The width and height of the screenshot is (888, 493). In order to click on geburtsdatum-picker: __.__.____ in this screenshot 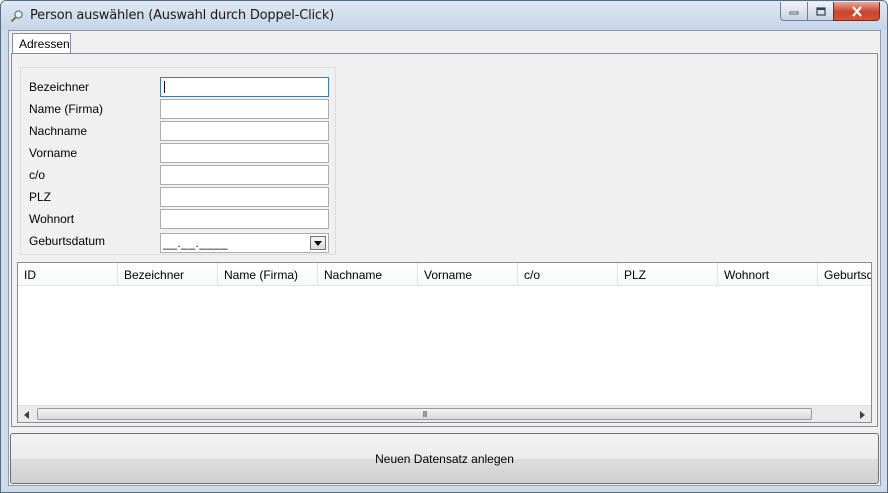, I will do `click(244, 243)`.